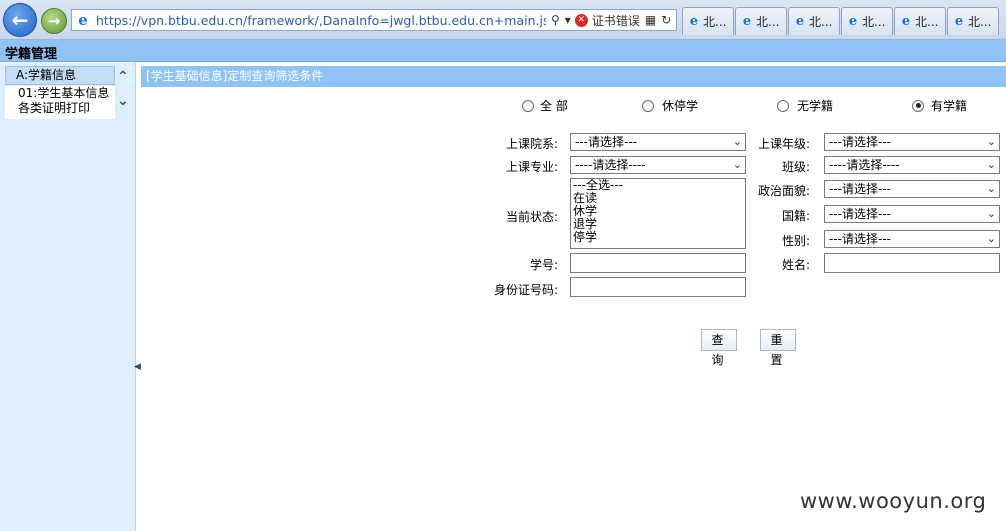  I want to click on section-title-bar: [学生基础信息]定制查询筛选条件, so click(573, 76).